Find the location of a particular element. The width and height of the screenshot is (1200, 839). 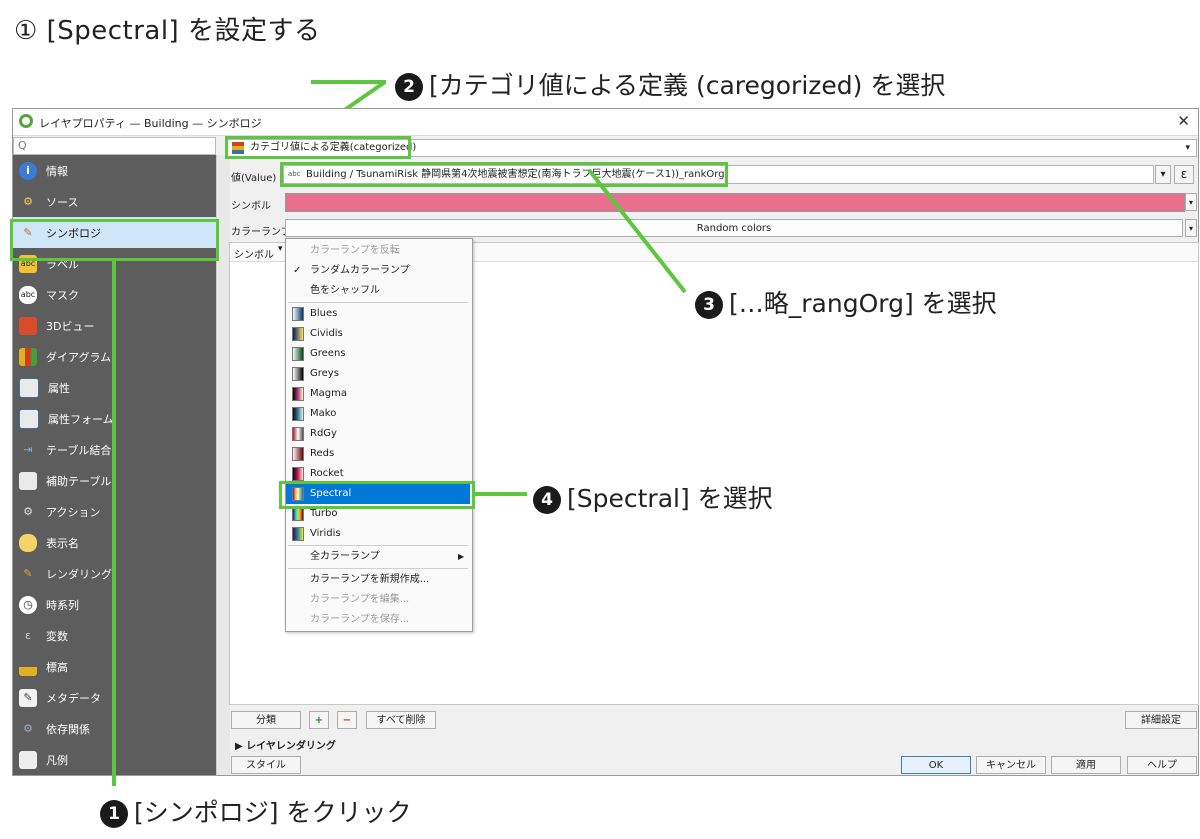

sidebar-item-label: 補助テーブル is located at coordinates (79, 481).